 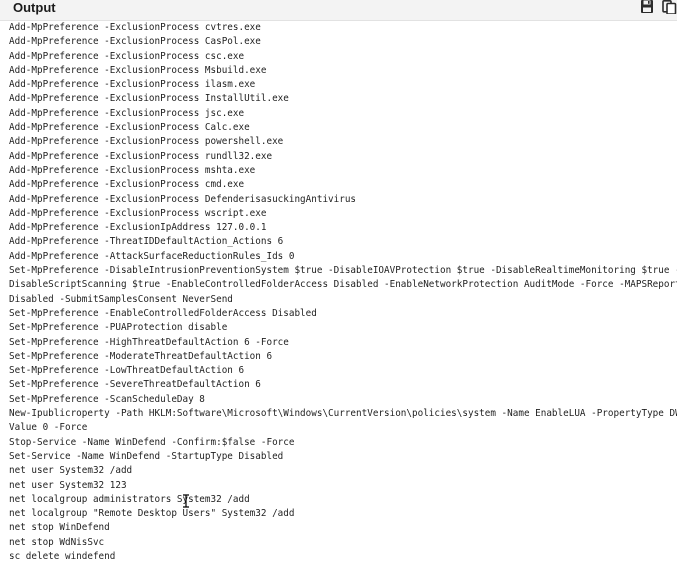 What do you see at coordinates (121, 299) in the screenshot?
I see `output-line: Disabled -SubmitSamplesConsent NeverSend` at bounding box center [121, 299].